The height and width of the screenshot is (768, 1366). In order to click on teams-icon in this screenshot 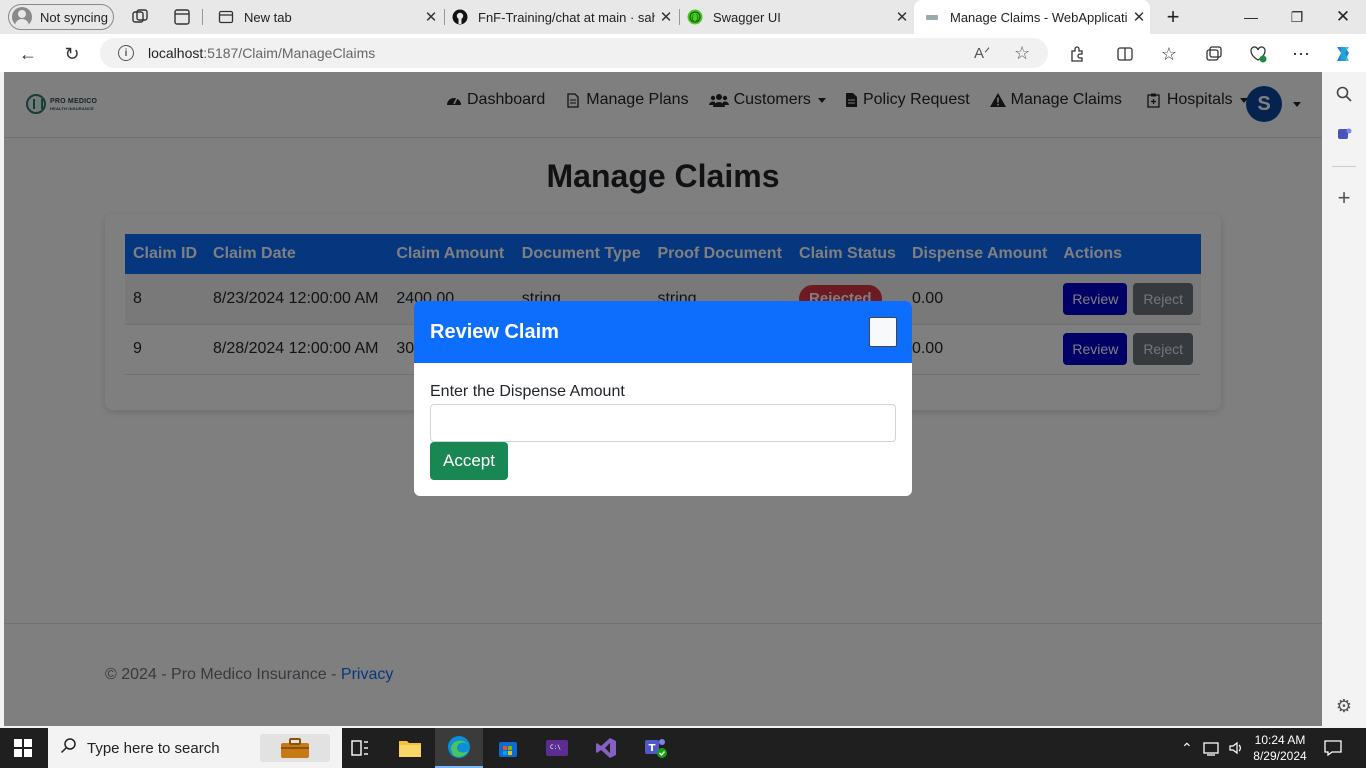, I will do `click(1344, 134)`.